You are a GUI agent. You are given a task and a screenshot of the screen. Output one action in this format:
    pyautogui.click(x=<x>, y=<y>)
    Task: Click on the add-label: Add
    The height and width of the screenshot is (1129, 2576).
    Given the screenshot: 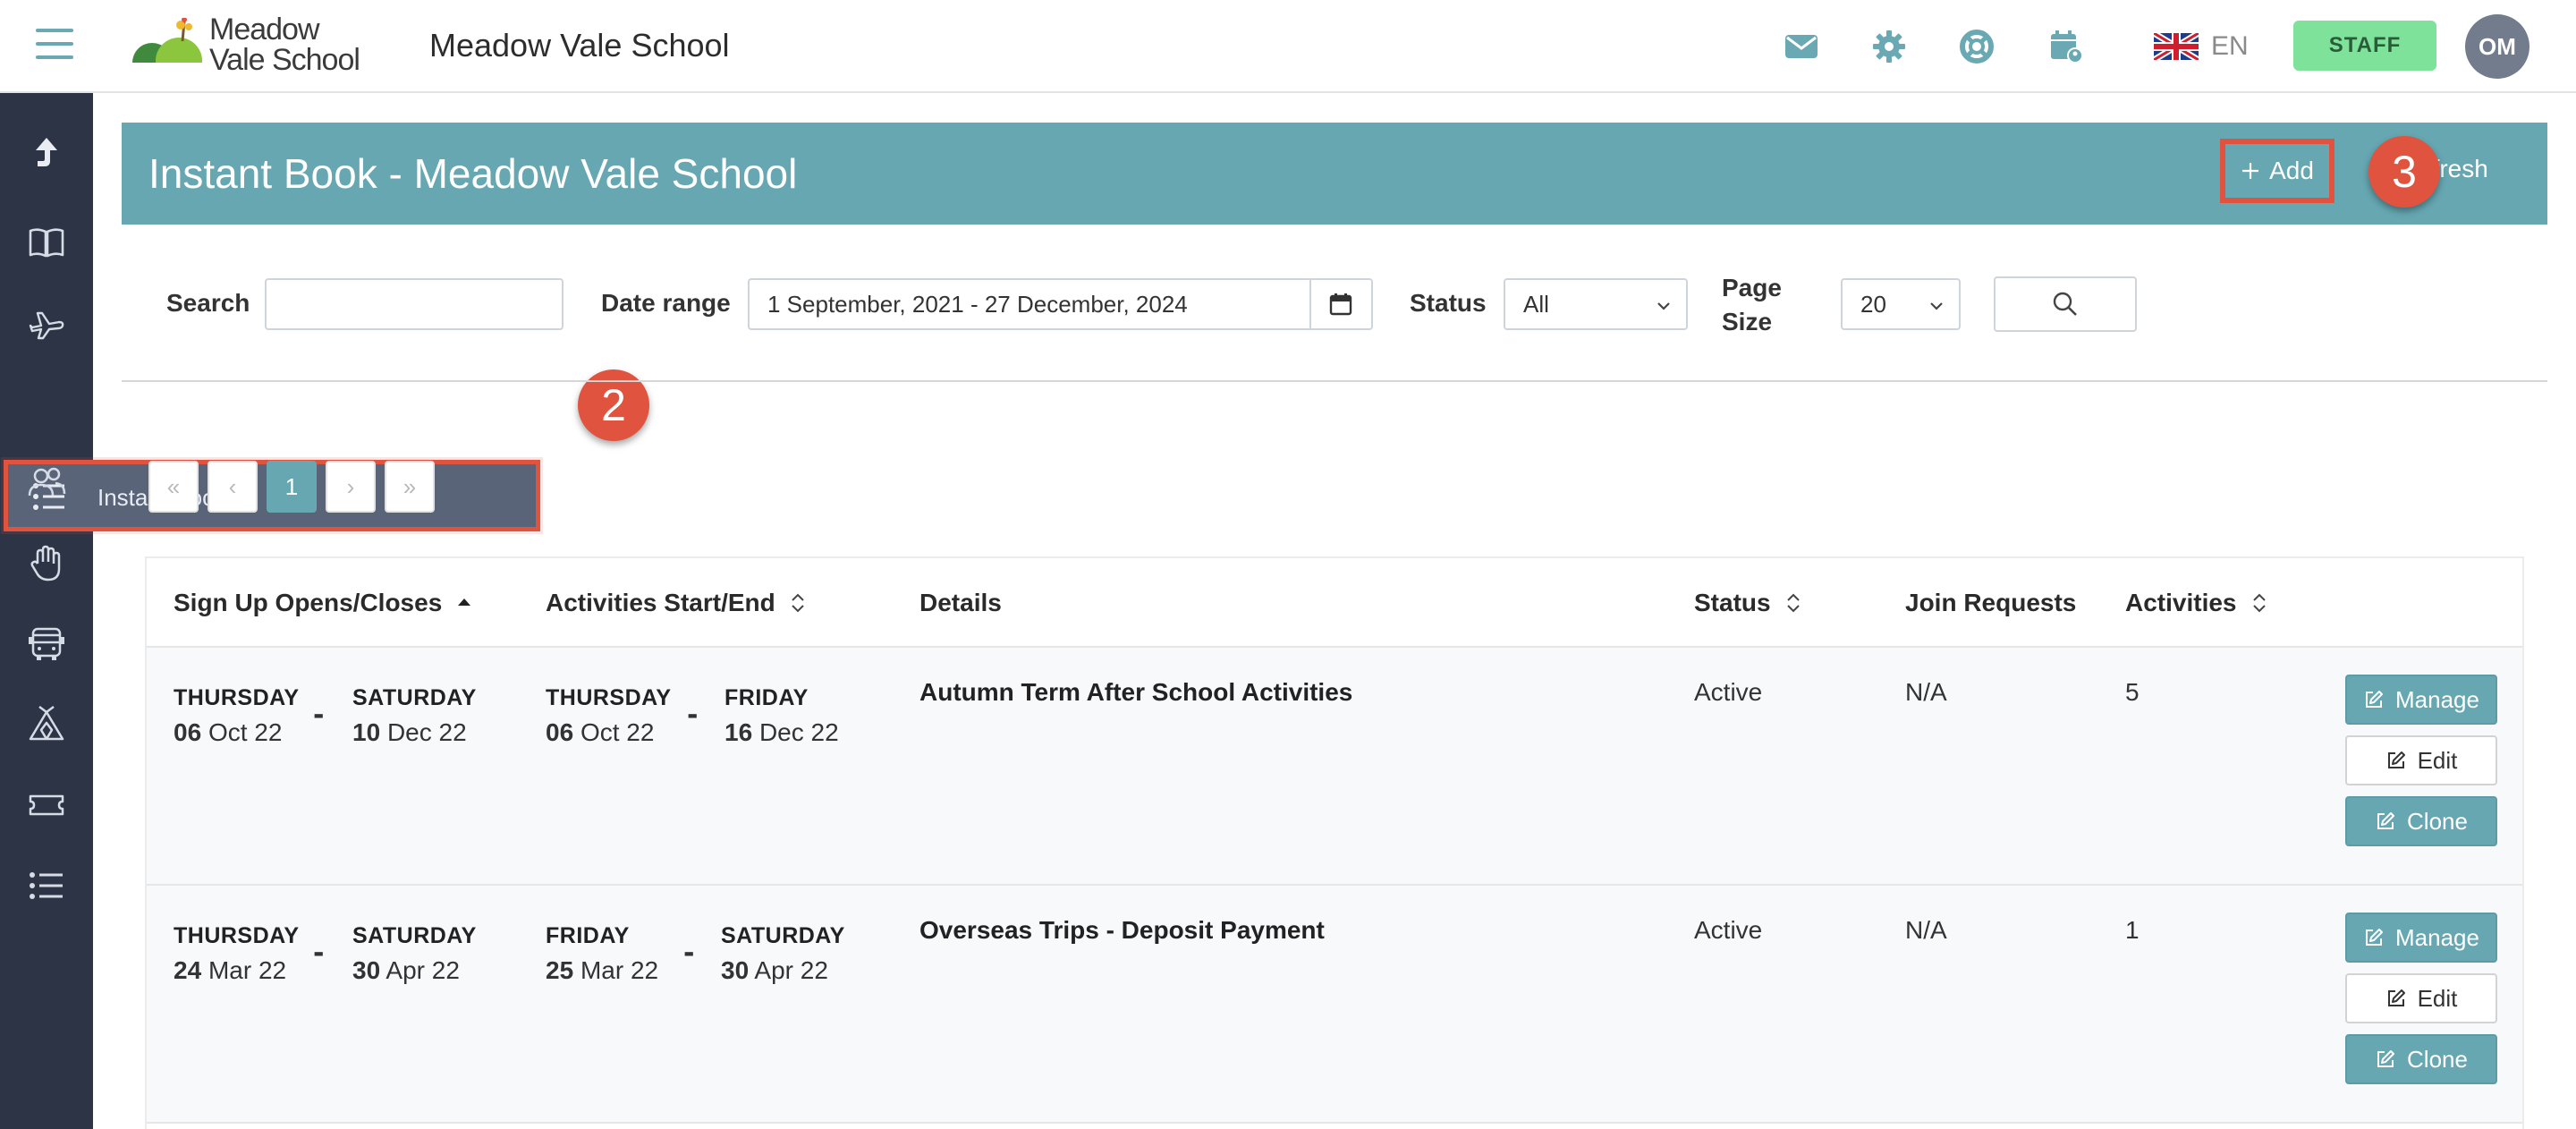 What is the action you would take?
    pyautogui.click(x=2291, y=170)
    